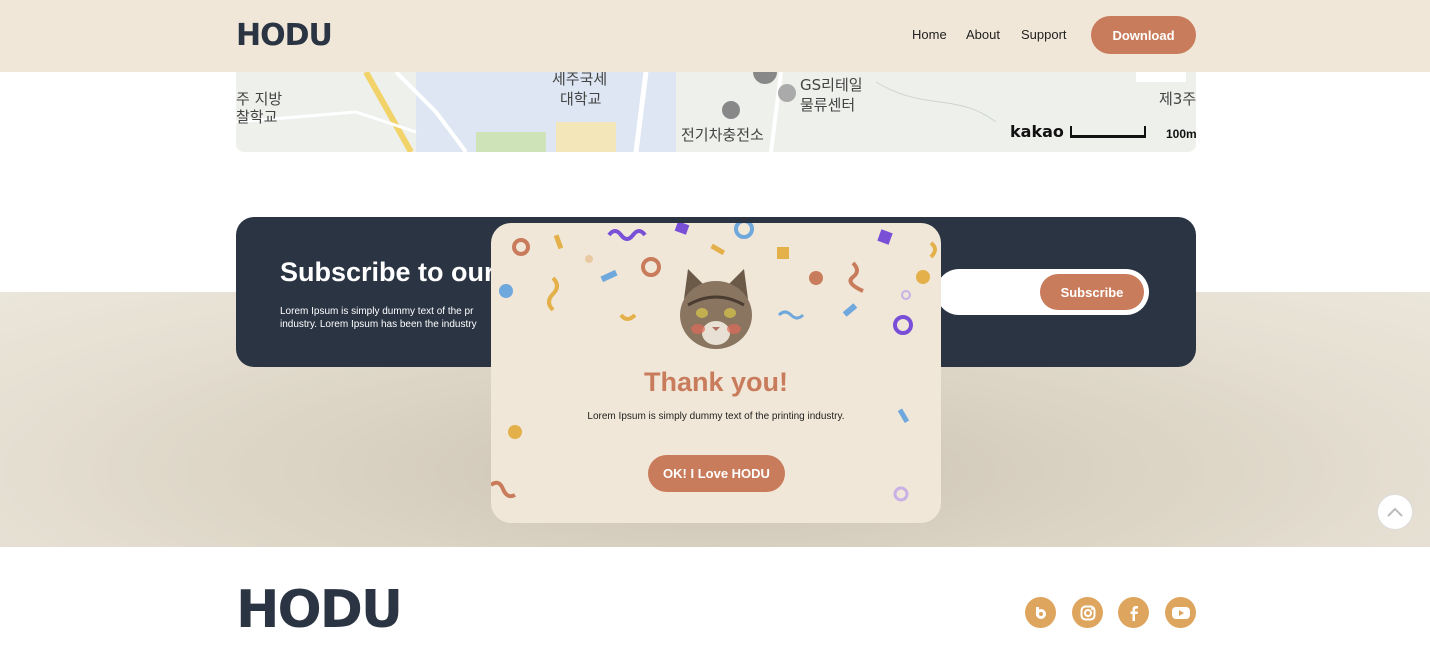 The height and width of the screenshot is (666, 1430). Describe the element at coordinates (580, 80) in the screenshot. I see `map-label: 세주국세` at that location.